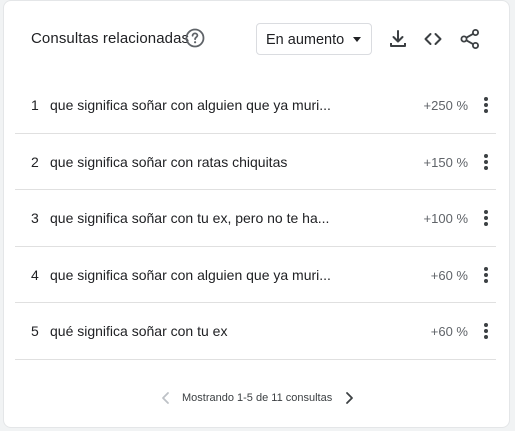 The height and width of the screenshot is (431, 515). Describe the element at coordinates (35, 331) in the screenshot. I see `row-rank: 5` at that location.